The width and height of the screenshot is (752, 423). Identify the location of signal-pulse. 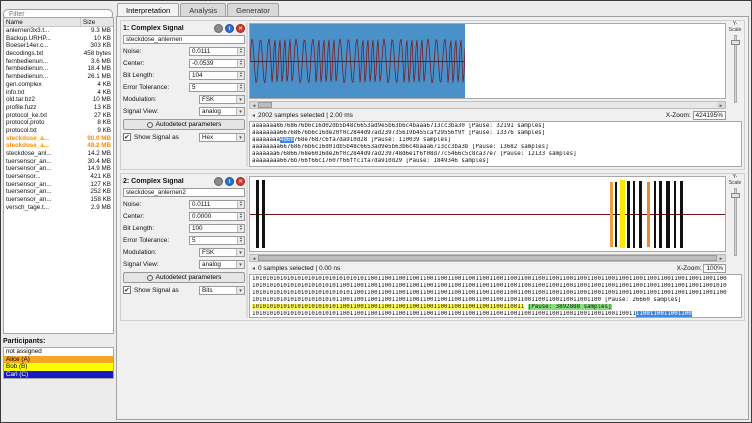
(681, 214).